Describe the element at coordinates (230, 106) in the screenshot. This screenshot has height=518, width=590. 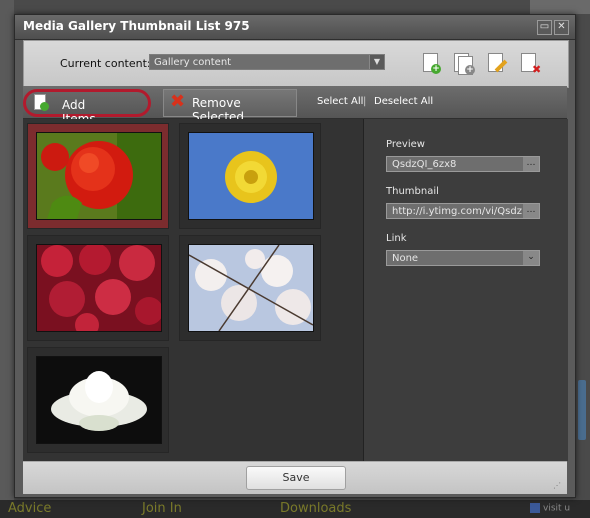
I see `remove-selected-button: ✖ Remove Selected` at that location.